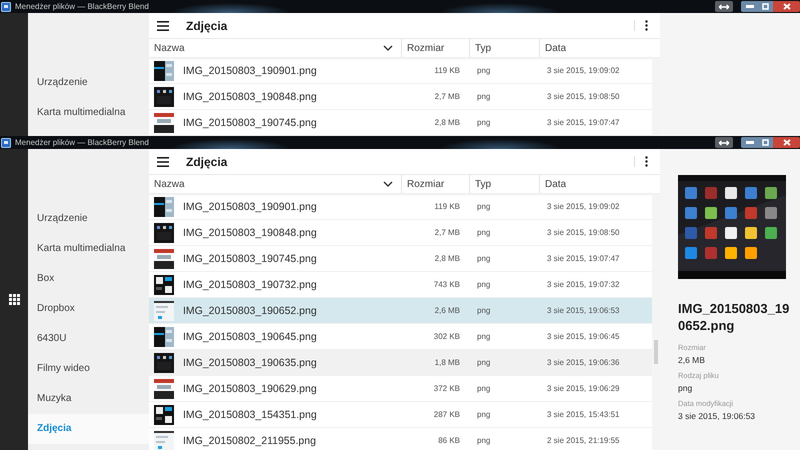  Describe the element at coordinates (583, 336) in the screenshot. I see `file-date: 3 sie 2015, 19:06:45` at that location.